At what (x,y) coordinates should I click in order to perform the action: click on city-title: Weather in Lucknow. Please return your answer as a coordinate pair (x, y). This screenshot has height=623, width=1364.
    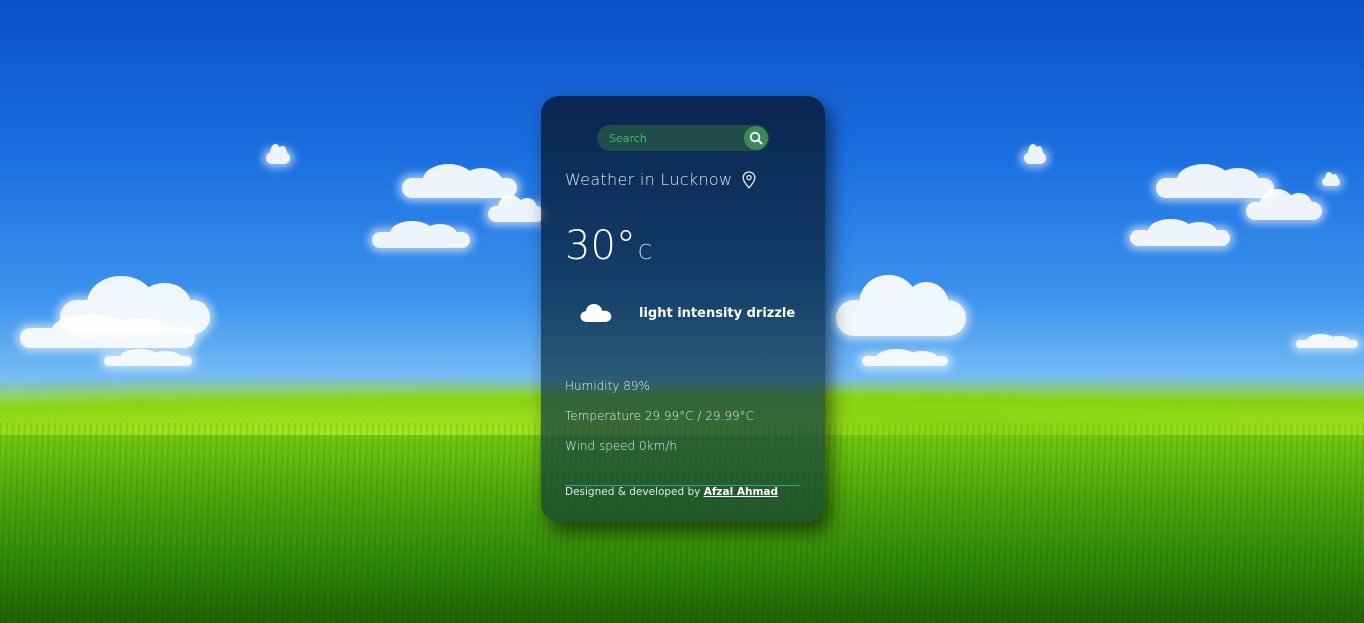
    Looking at the image, I should click on (649, 179).